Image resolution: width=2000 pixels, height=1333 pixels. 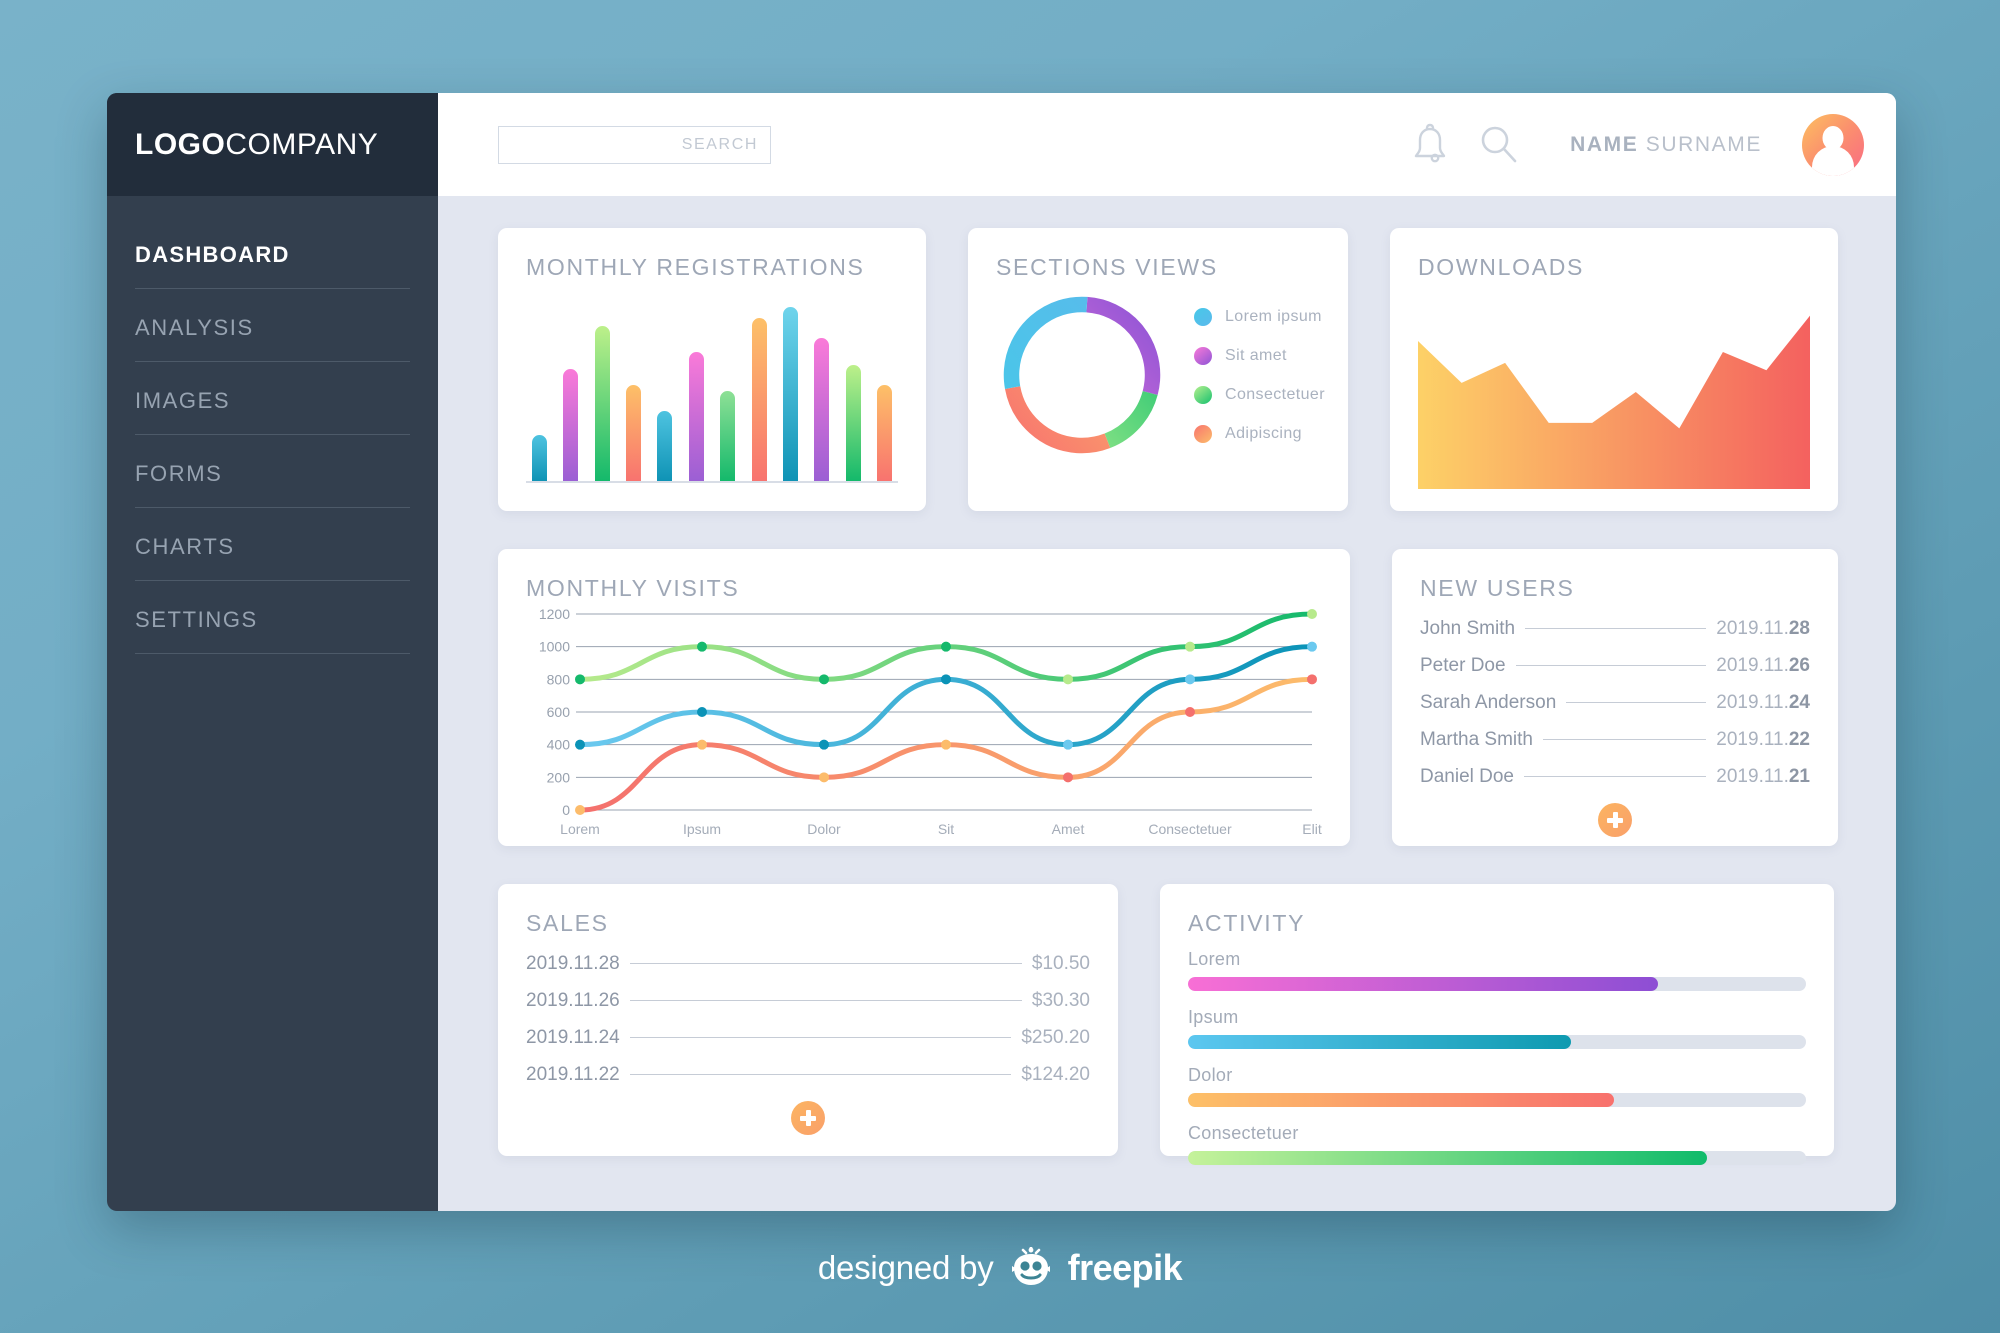 What do you see at coordinates (1499, 145) in the screenshot?
I see `search-icon` at bounding box center [1499, 145].